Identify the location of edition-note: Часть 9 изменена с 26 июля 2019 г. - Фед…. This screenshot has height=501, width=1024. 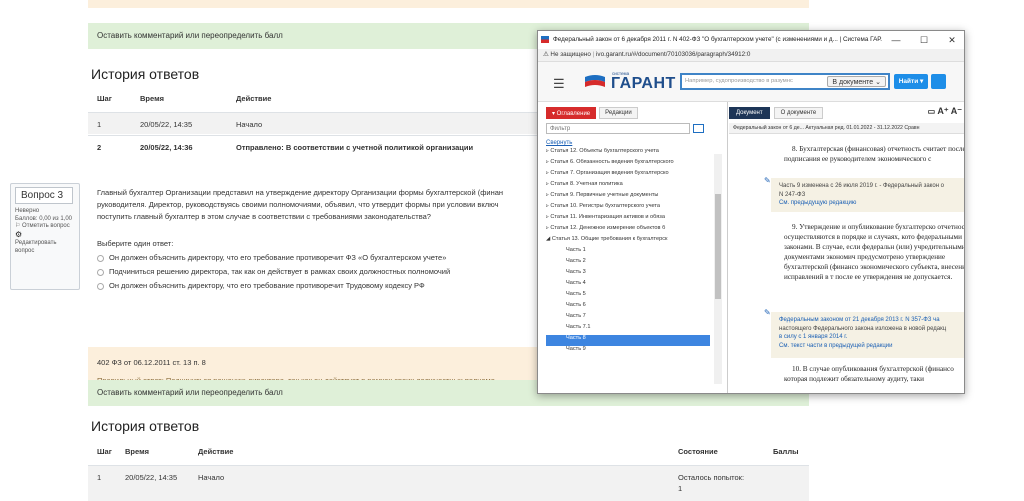
(867, 195).